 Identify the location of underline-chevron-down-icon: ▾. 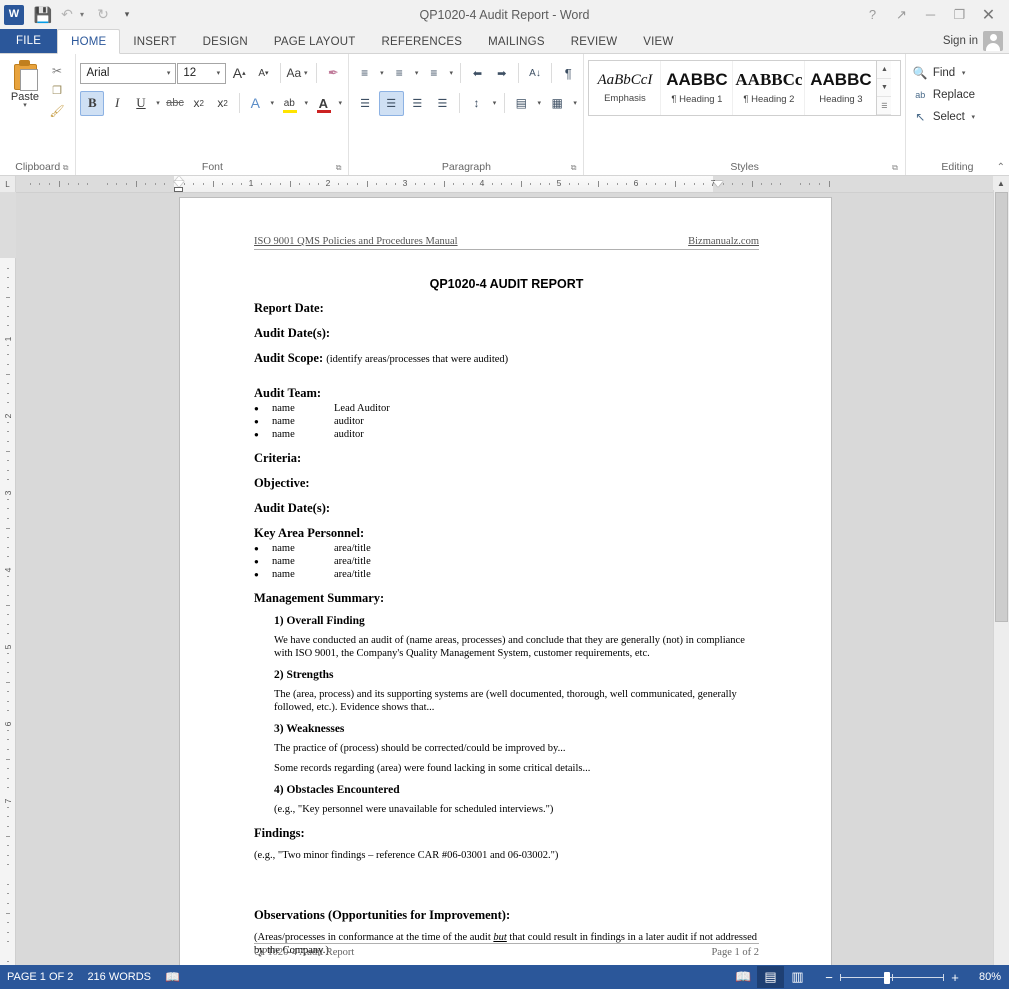
(158, 103).